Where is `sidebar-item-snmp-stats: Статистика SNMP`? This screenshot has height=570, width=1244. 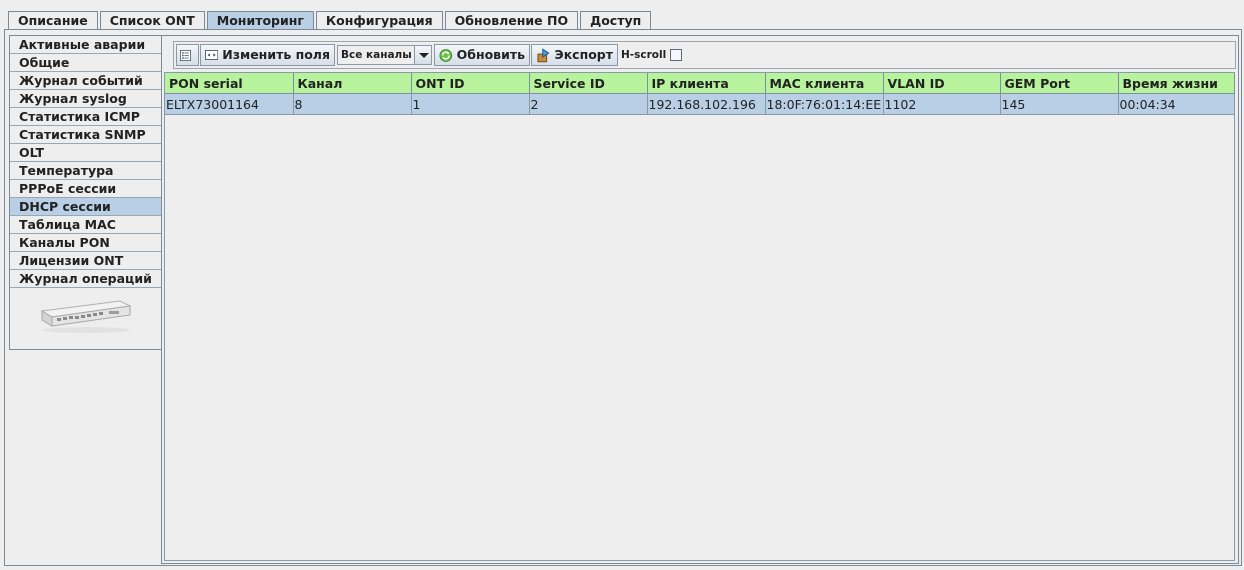 sidebar-item-snmp-stats: Статистика SNMP is located at coordinates (86, 135).